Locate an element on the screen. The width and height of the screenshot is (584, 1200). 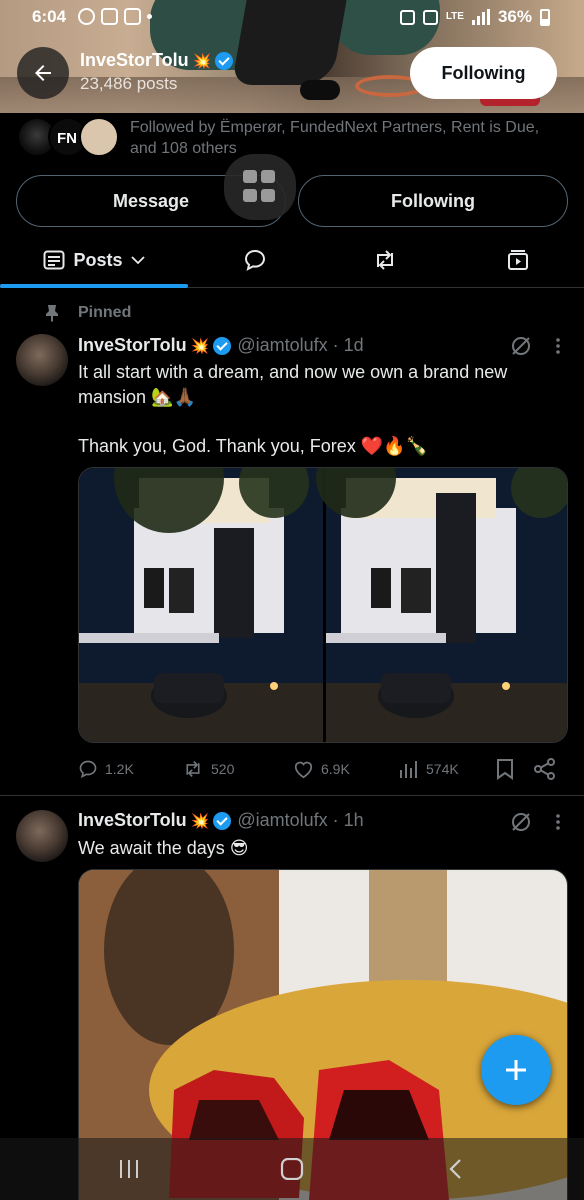
compose-post-button is located at coordinates (516, 1070).